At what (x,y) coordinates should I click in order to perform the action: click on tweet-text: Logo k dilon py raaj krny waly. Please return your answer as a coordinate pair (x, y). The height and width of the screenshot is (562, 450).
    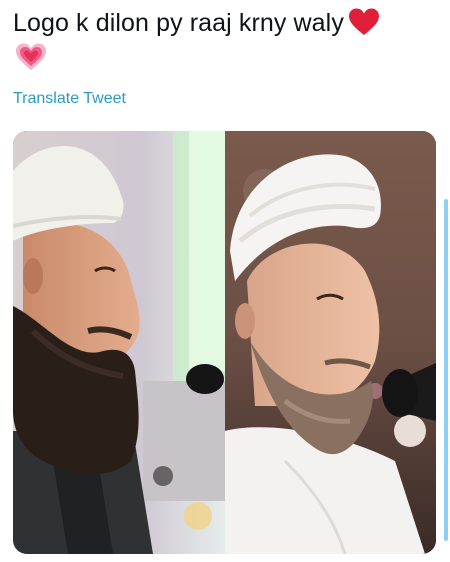
    Looking at the image, I should click on (223, 25).